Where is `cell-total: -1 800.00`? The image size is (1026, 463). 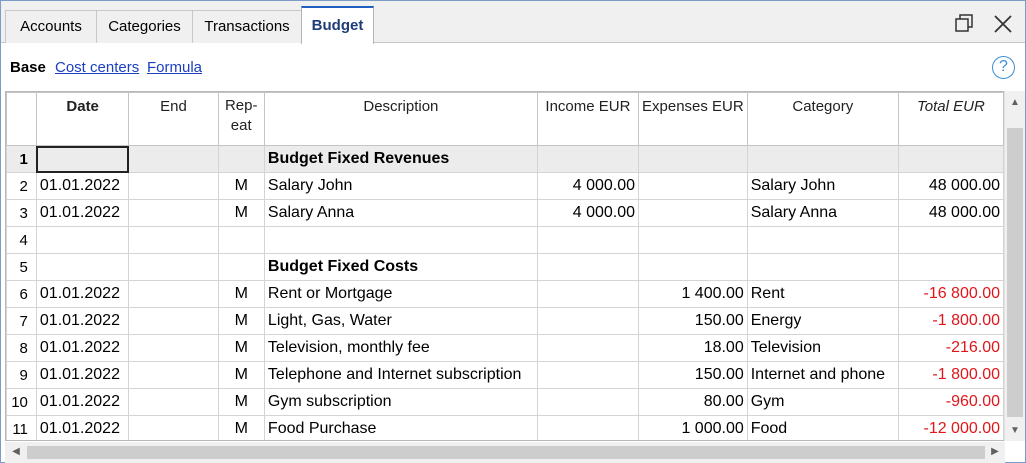
cell-total: -1 800.00 is located at coordinates (950, 321).